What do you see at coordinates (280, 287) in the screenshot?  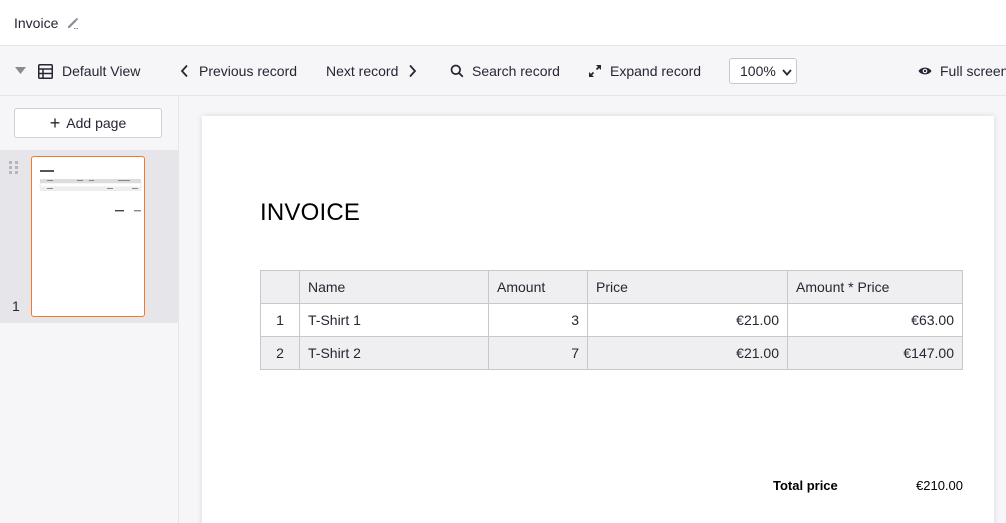 I see `column-header` at bounding box center [280, 287].